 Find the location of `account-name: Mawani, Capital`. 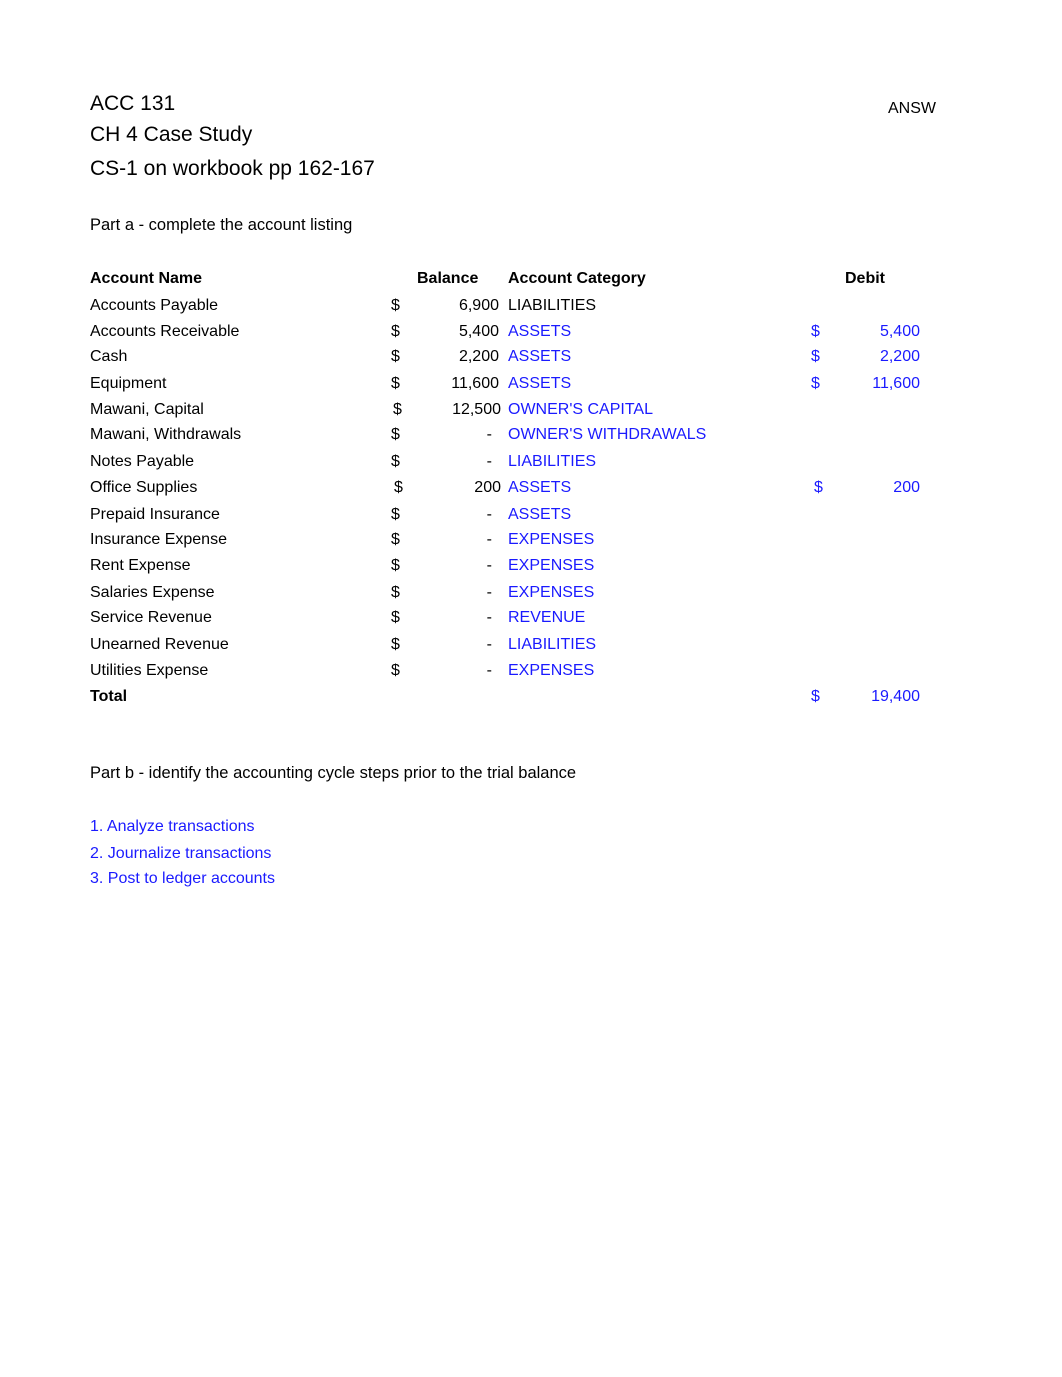

account-name: Mawani, Capital is located at coordinates (147, 409).